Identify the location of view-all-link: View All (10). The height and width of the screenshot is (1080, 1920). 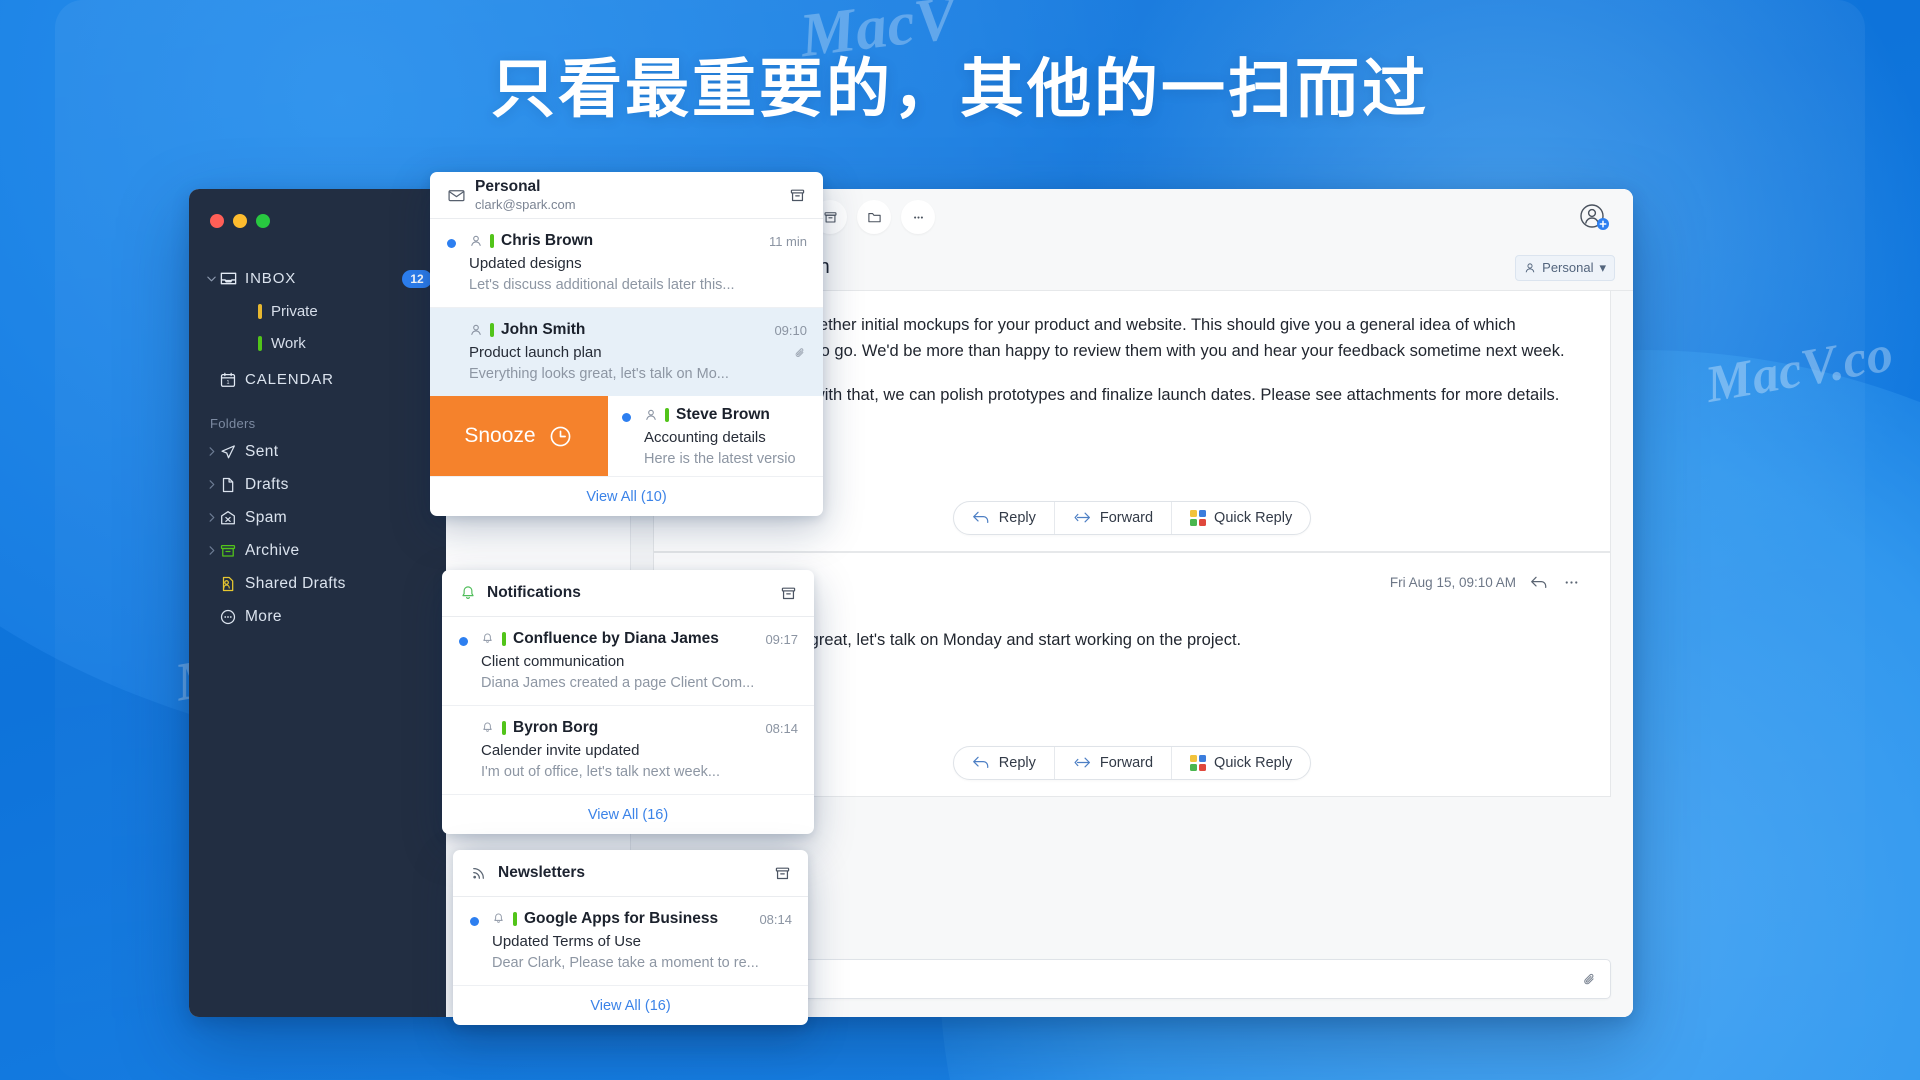
(626, 496).